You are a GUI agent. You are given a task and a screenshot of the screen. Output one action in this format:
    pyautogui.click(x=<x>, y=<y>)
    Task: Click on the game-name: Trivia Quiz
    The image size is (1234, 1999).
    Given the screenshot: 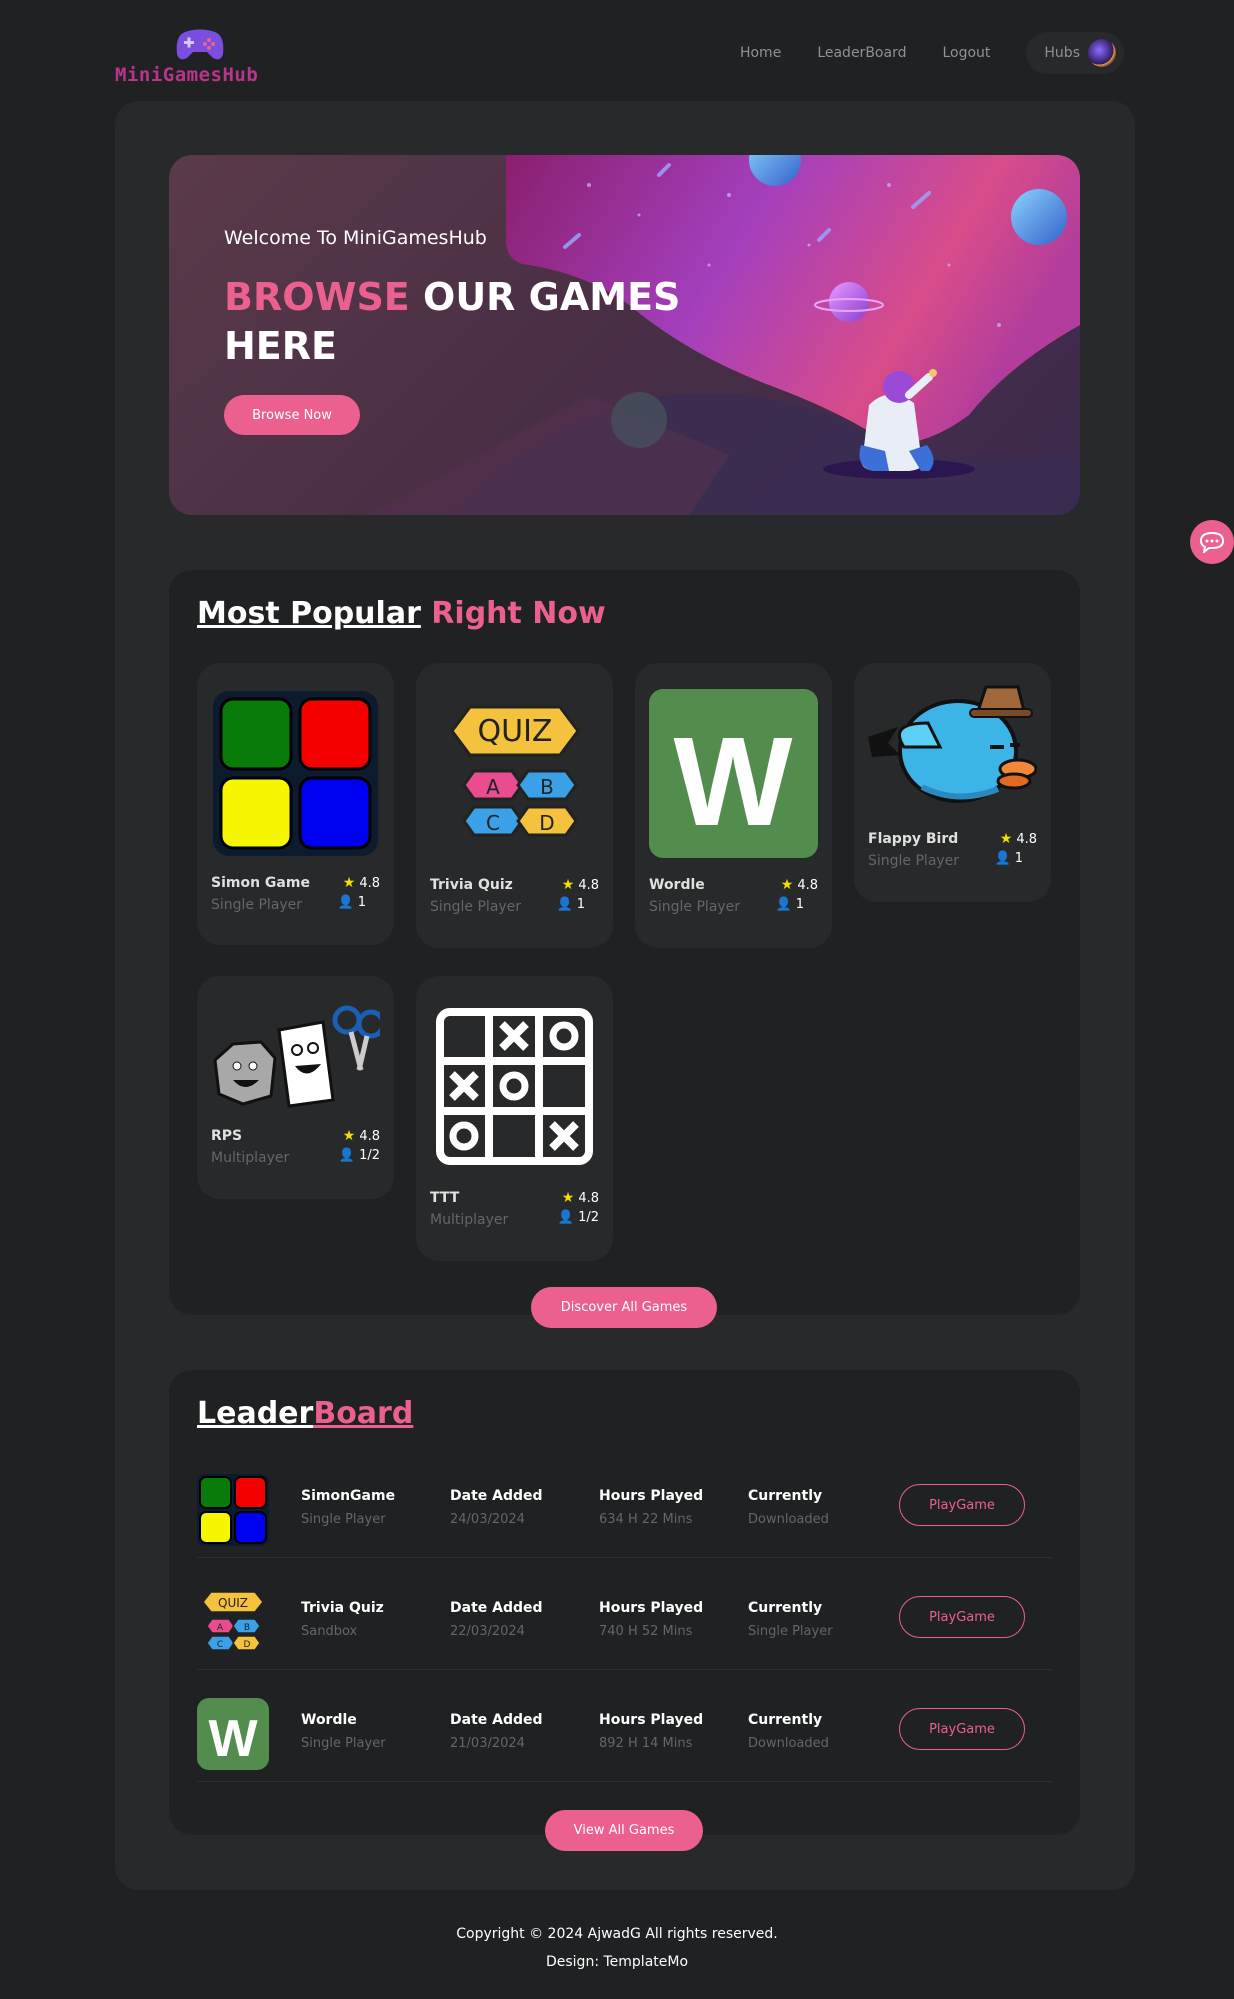 What is the action you would take?
    pyautogui.click(x=342, y=1608)
    